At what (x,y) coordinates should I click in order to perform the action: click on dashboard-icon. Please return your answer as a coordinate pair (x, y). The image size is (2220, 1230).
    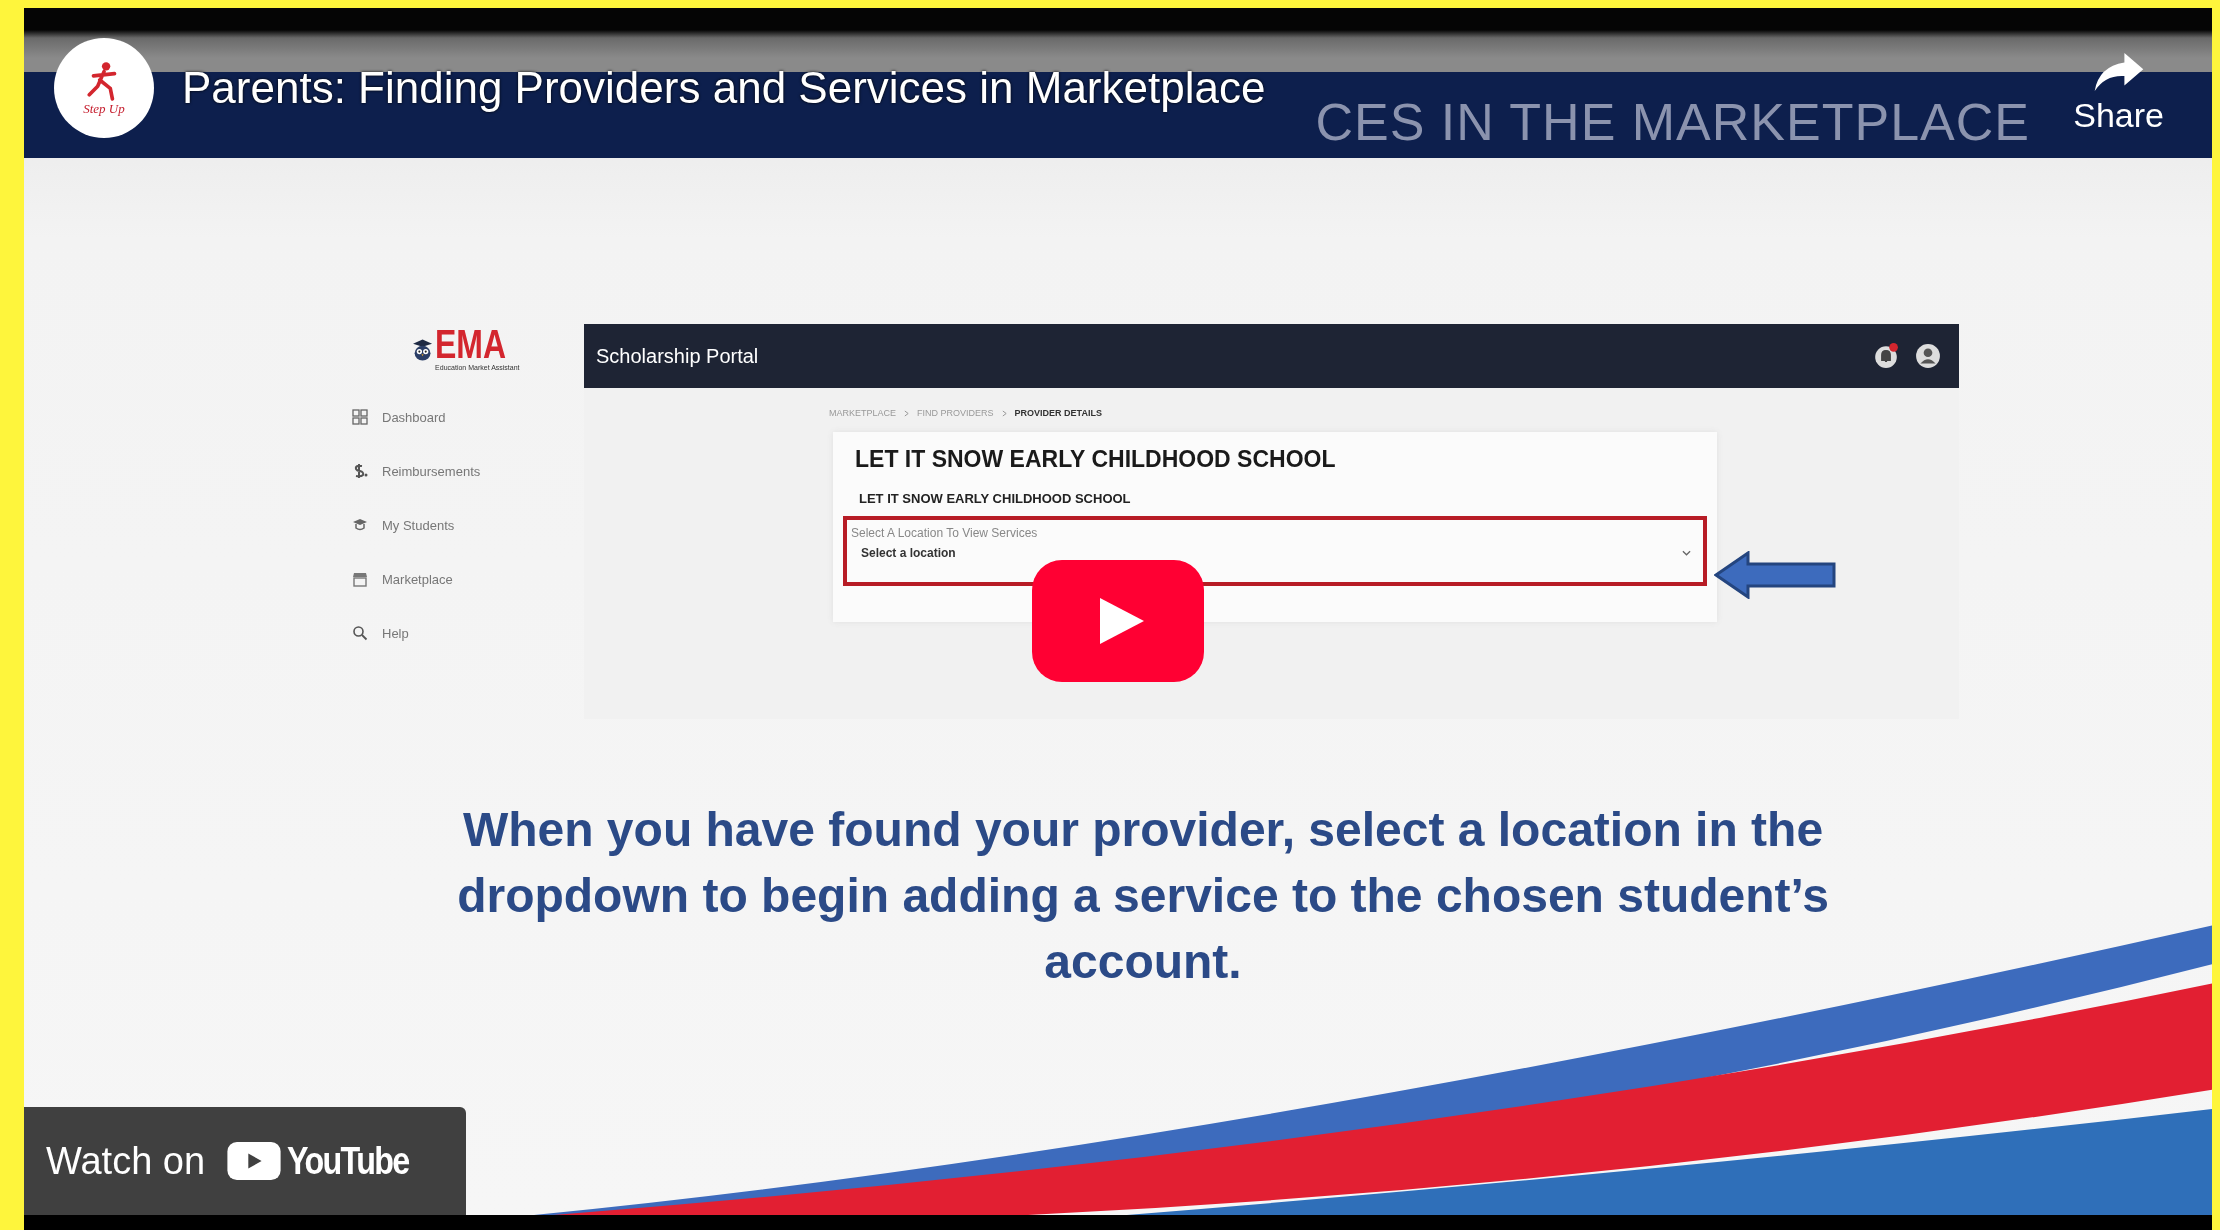
    Looking at the image, I should click on (360, 417).